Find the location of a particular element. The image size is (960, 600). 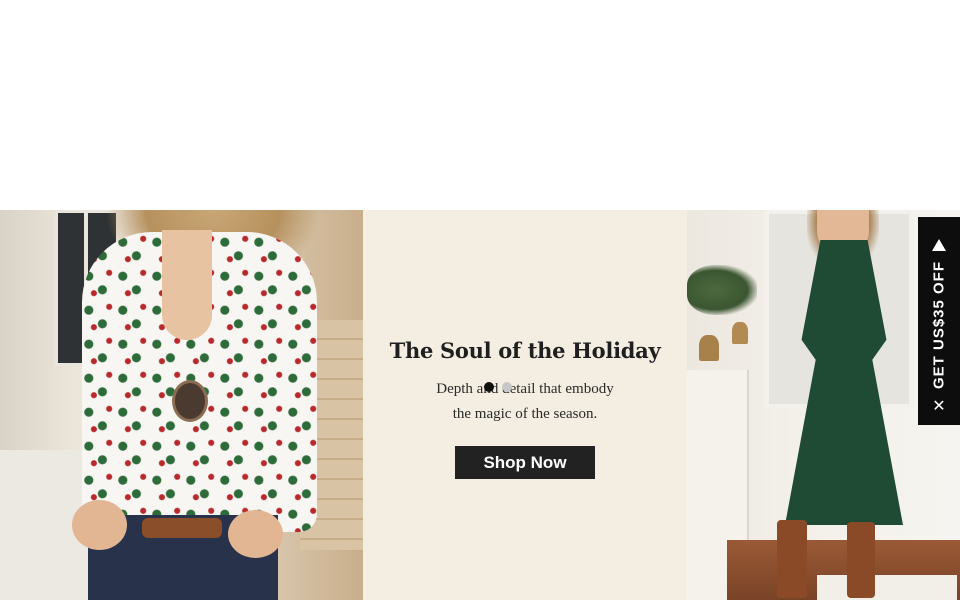

hero-subline-2: the magic of the season. is located at coordinates (525, 414).